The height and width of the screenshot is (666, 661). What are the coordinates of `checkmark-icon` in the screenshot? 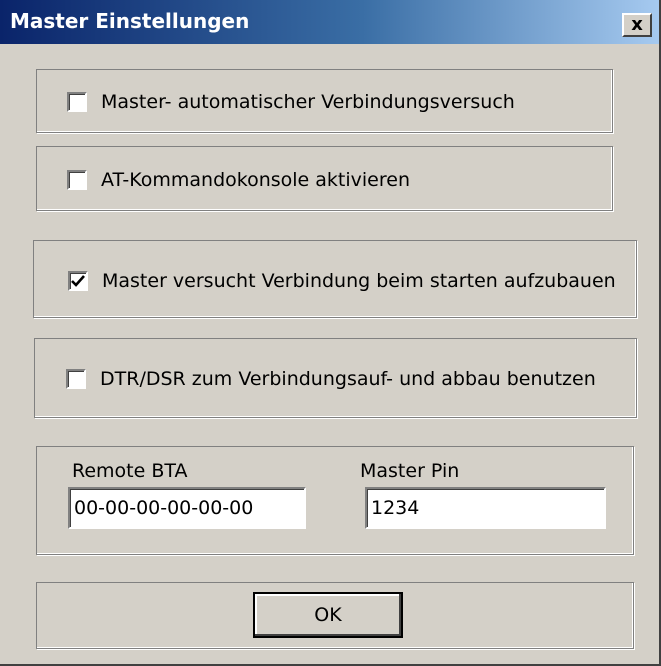 It's located at (78, 281).